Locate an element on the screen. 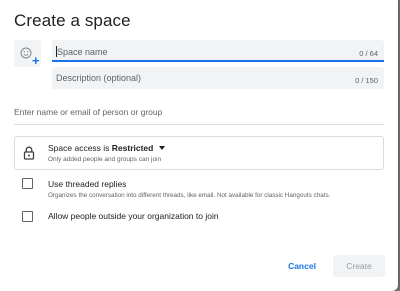 This screenshot has height=291, width=400. lock-icon is located at coordinates (29, 155).